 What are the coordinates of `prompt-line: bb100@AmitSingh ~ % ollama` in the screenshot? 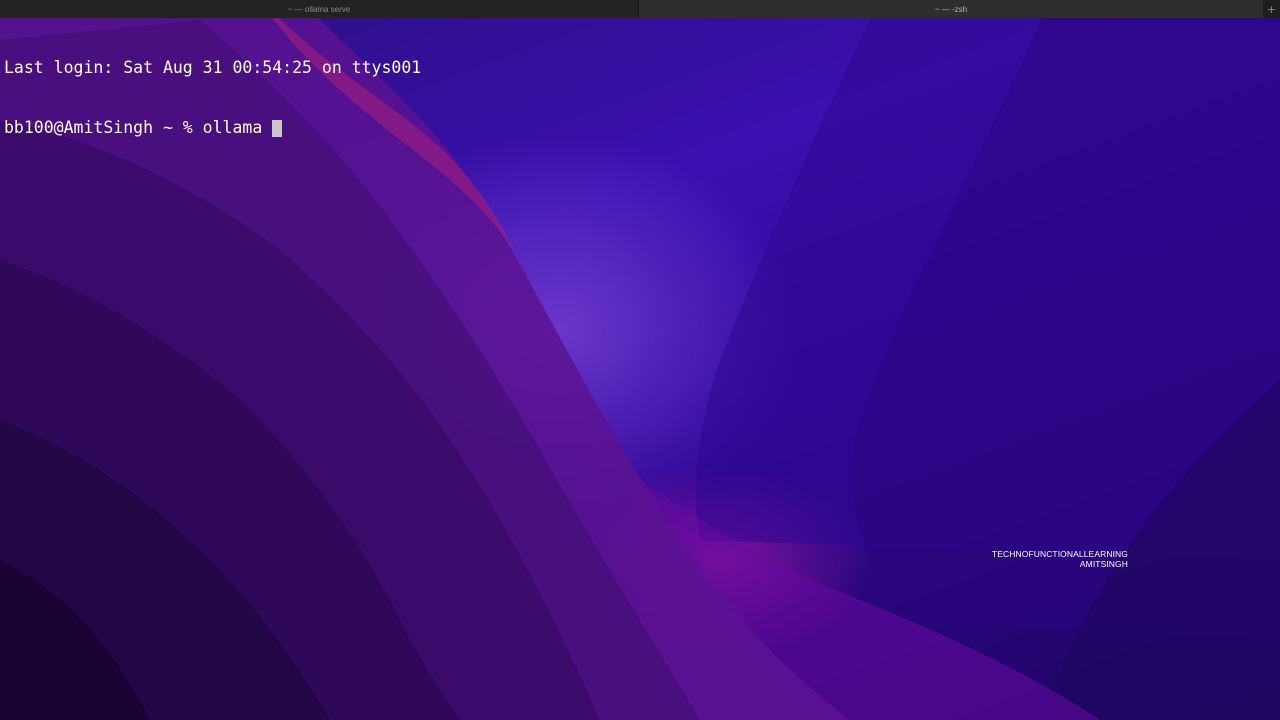 It's located at (634, 128).